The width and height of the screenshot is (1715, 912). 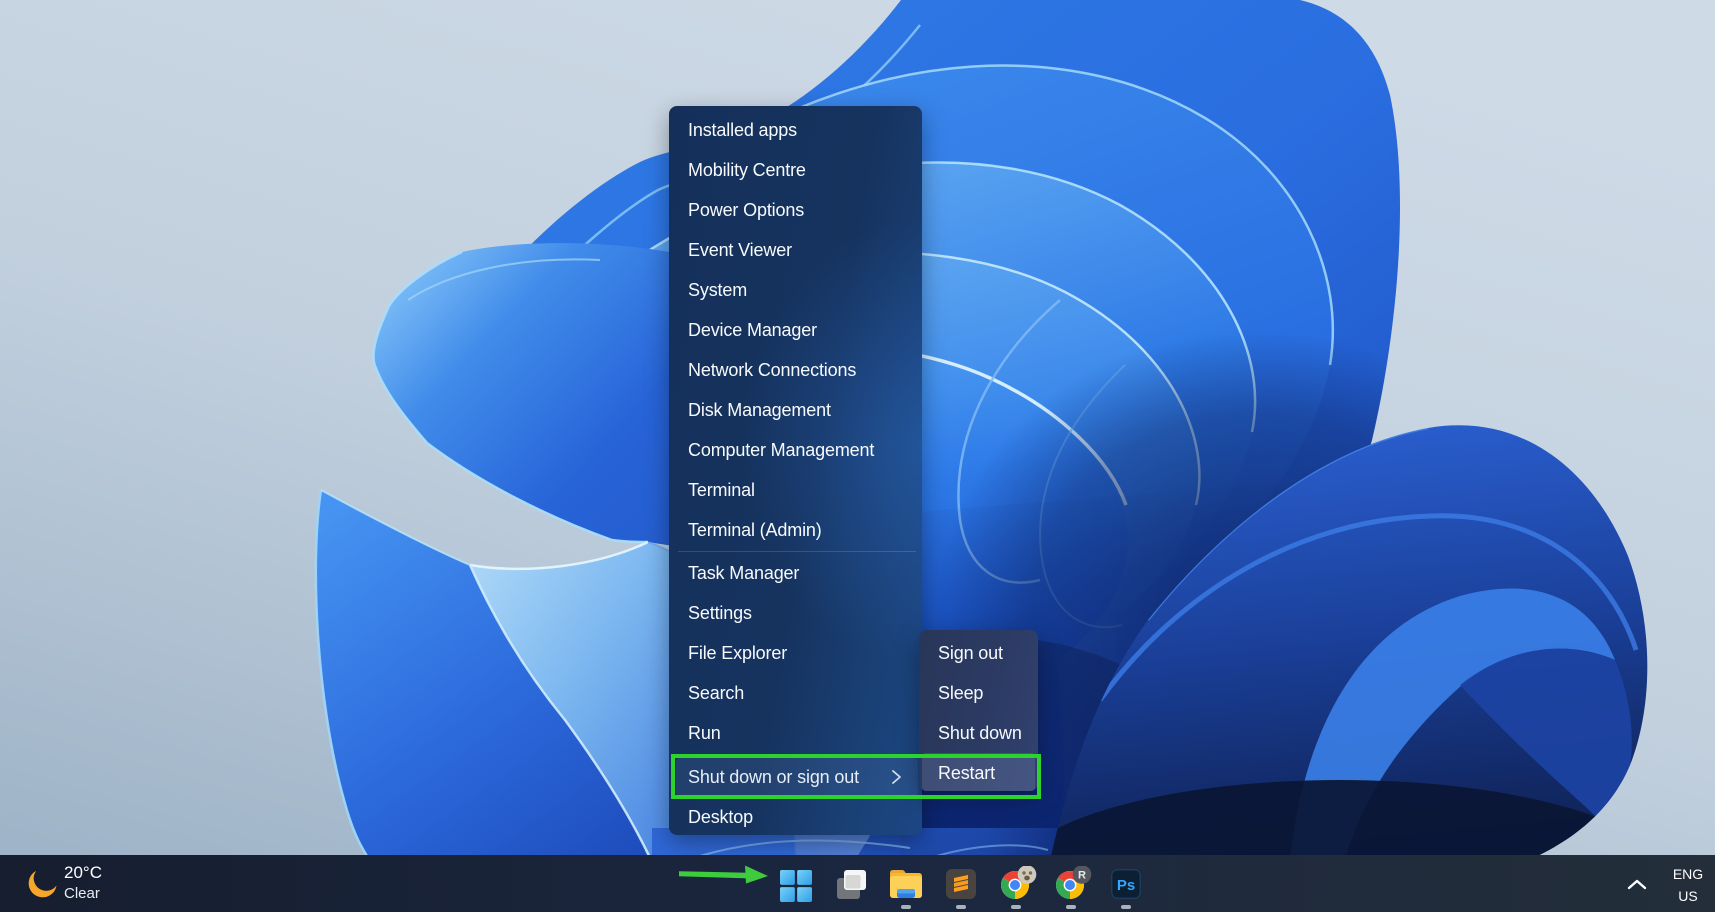 What do you see at coordinates (1082, 876) in the screenshot?
I see `svg-text: R` at bounding box center [1082, 876].